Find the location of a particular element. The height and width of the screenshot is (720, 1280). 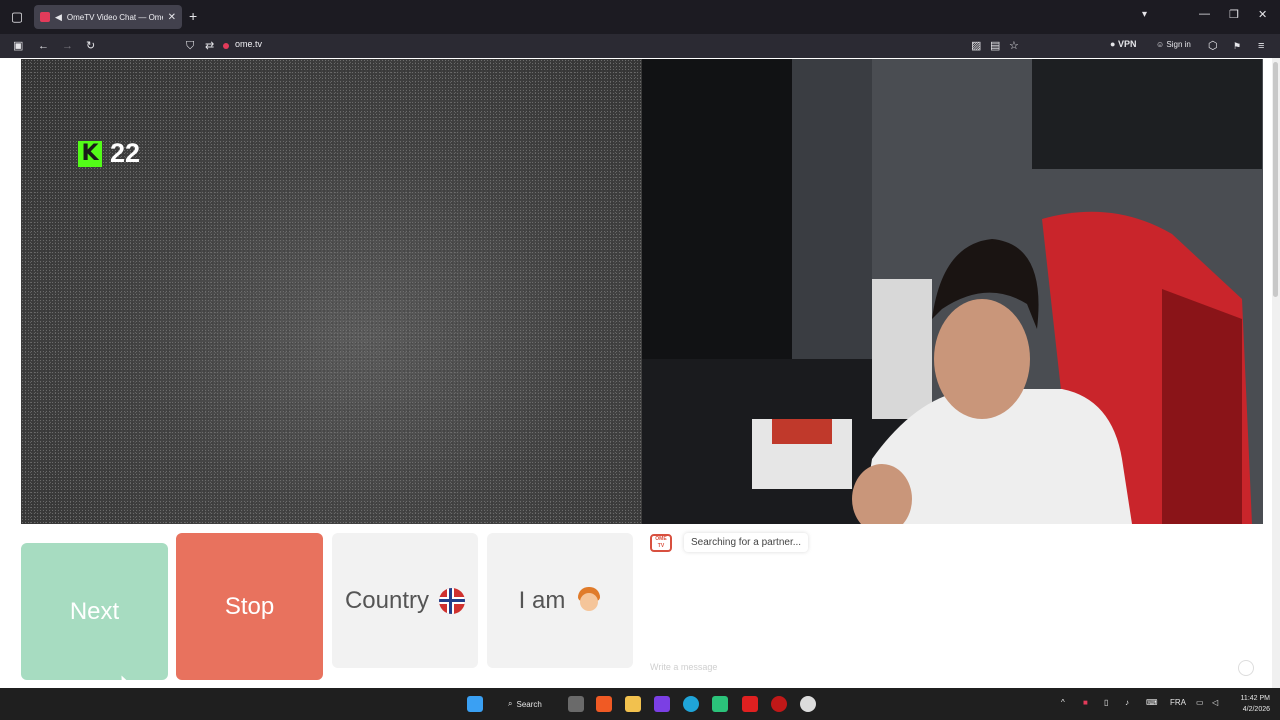

firefox-icon is located at coordinates (662, 704).